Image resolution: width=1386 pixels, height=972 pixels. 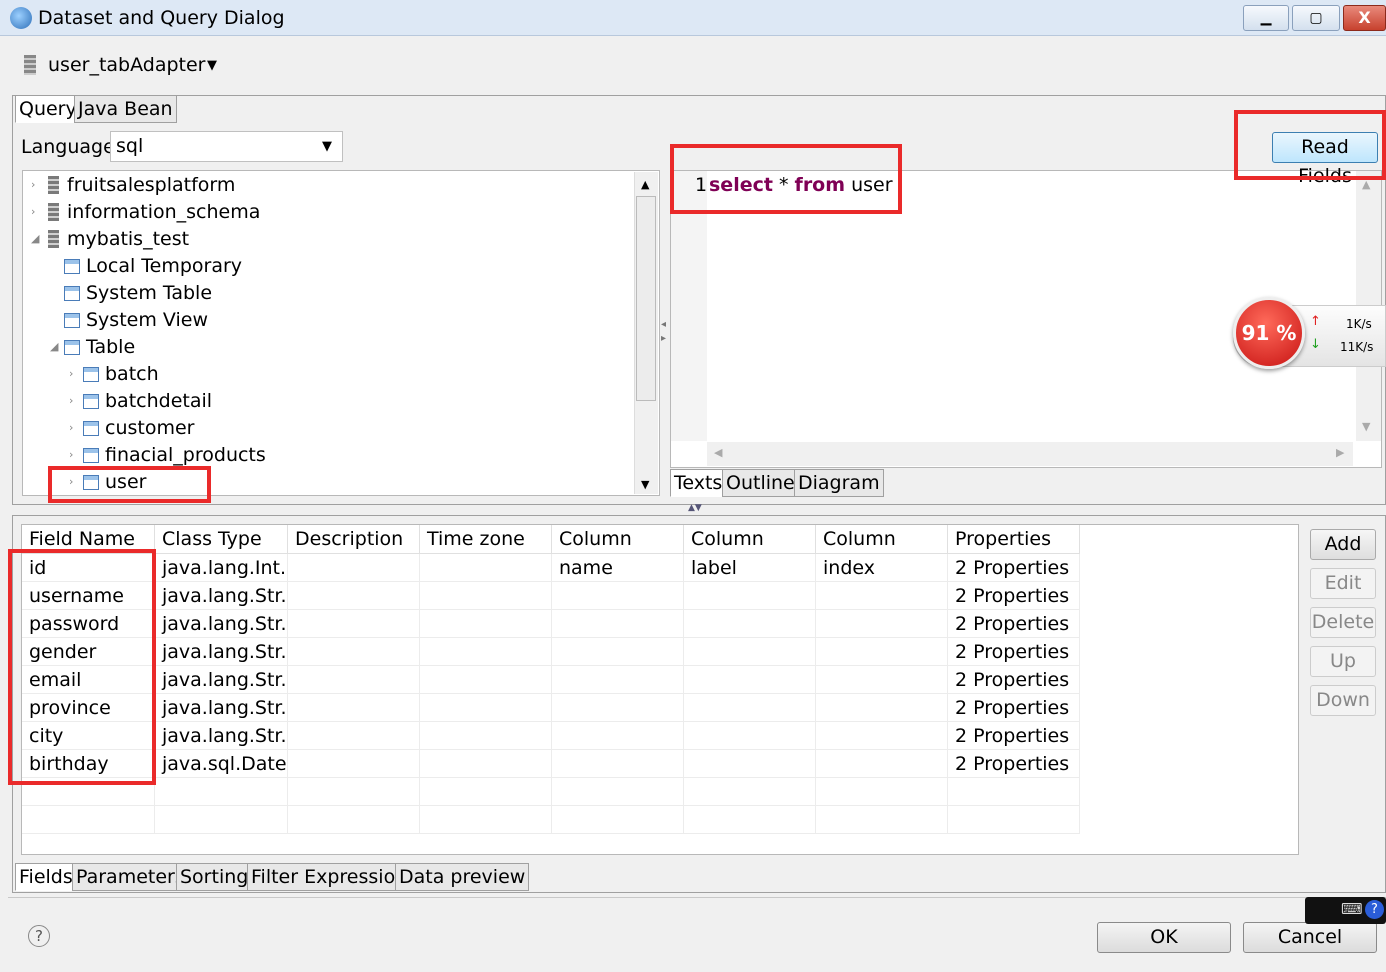 What do you see at coordinates (328, 401) in the screenshot?
I see `tree-item: › batchdetail` at bounding box center [328, 401].